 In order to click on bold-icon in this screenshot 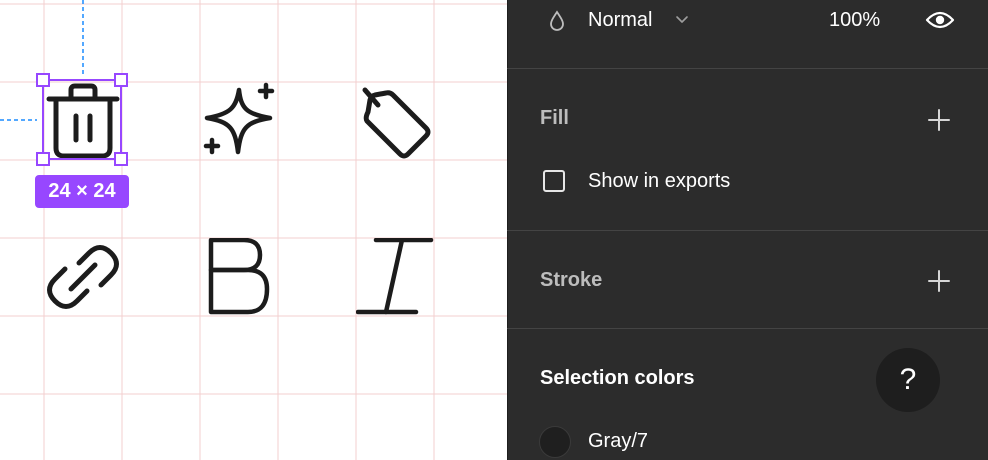, I will do `click(239, 277)`.